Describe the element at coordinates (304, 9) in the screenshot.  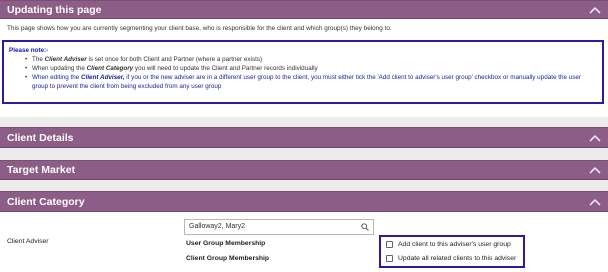
I see `panel-header-updating: Updating this page` at that location.